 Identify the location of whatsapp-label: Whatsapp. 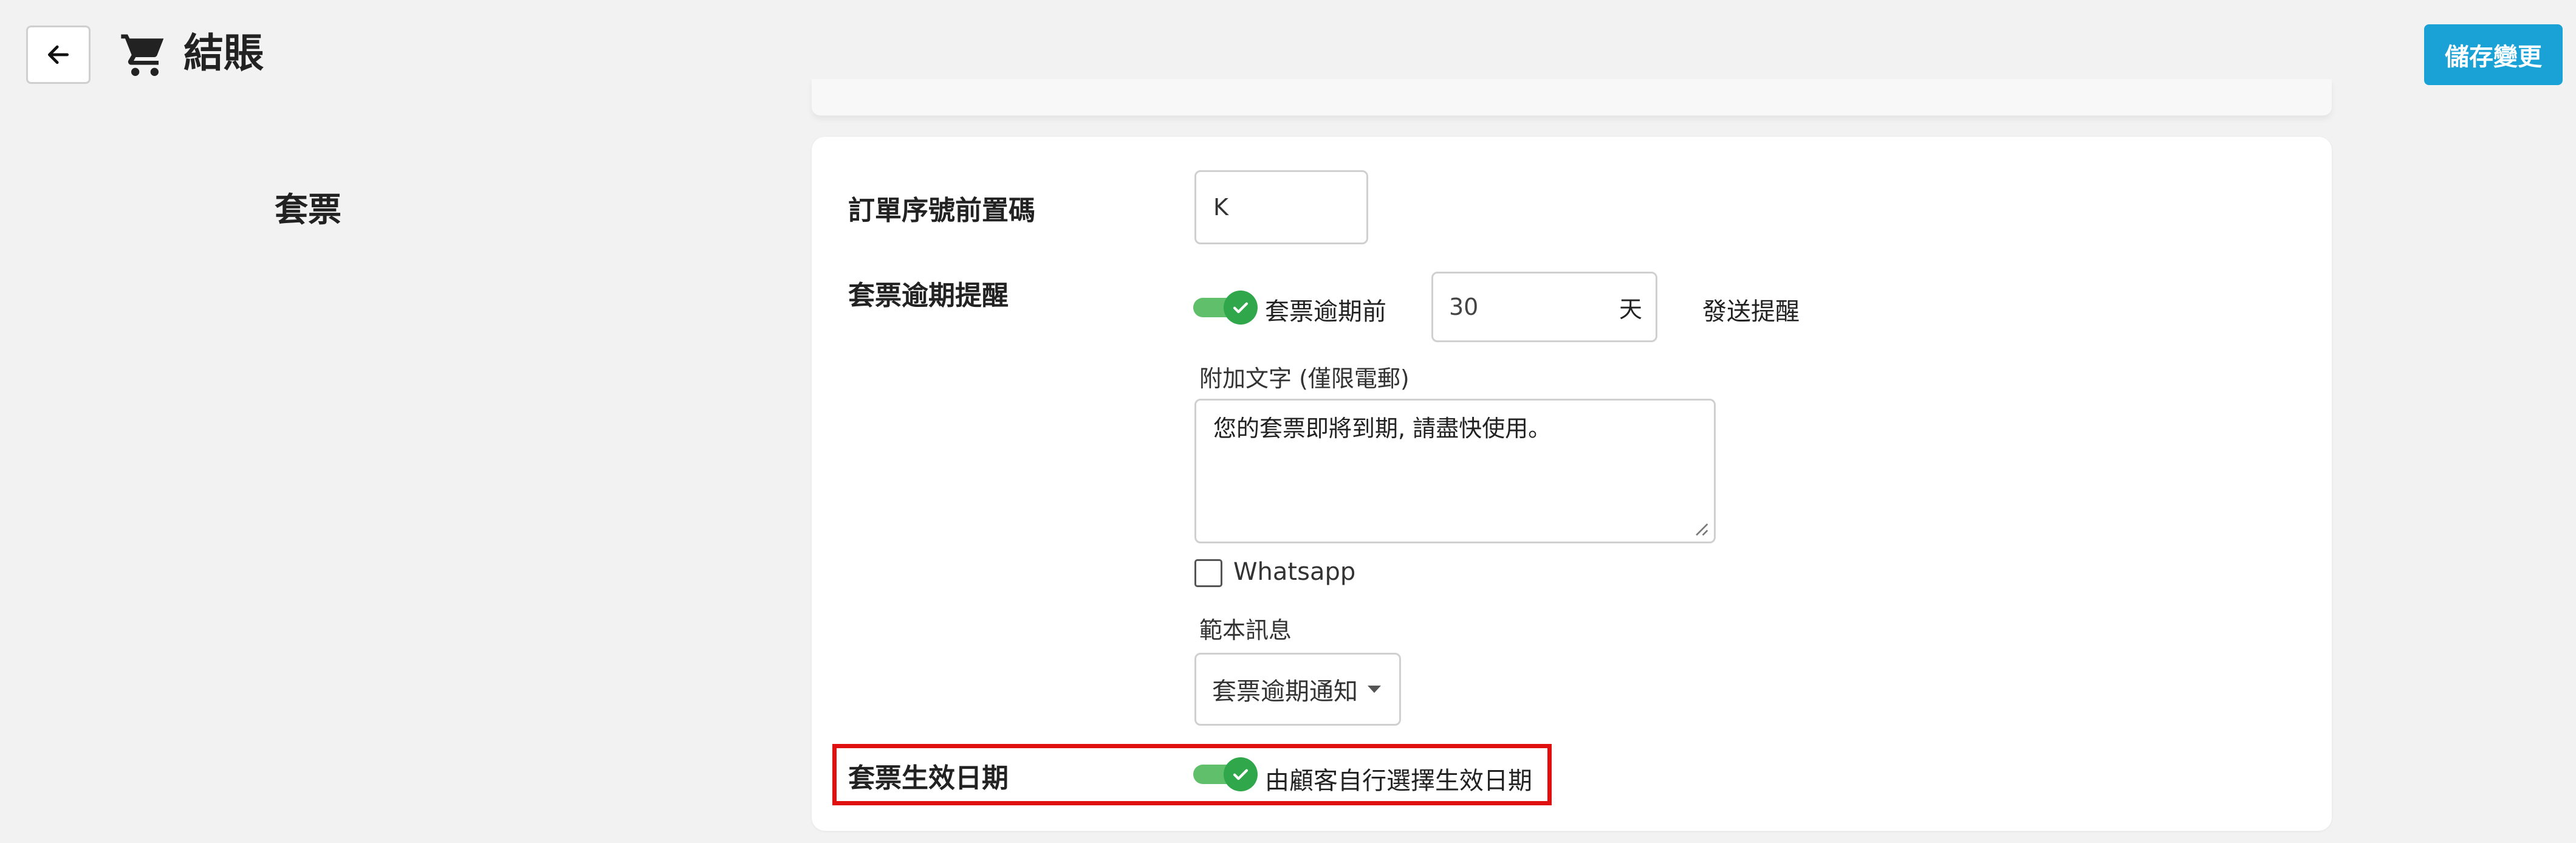
(1294, 572).